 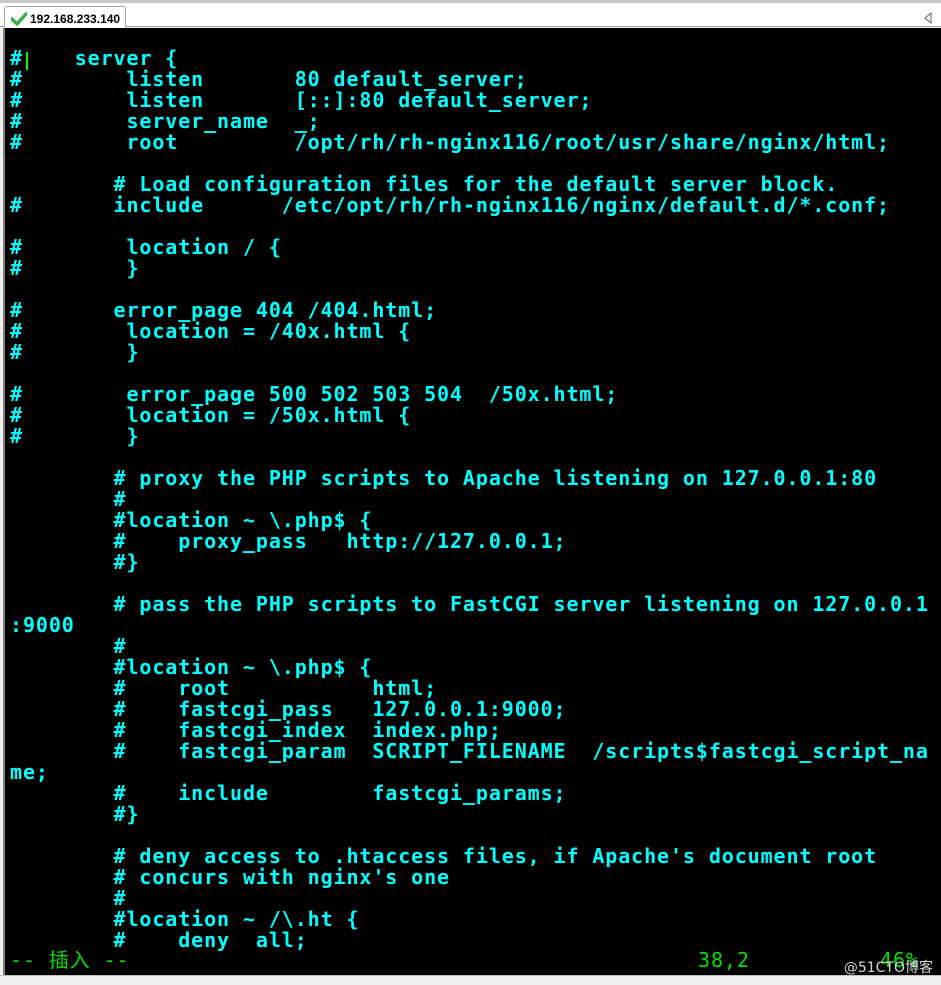 What do you see at coordinates (42, 625) in the screenshot?
I see `terminal-line: :9000` at bounding box center [42, 625].